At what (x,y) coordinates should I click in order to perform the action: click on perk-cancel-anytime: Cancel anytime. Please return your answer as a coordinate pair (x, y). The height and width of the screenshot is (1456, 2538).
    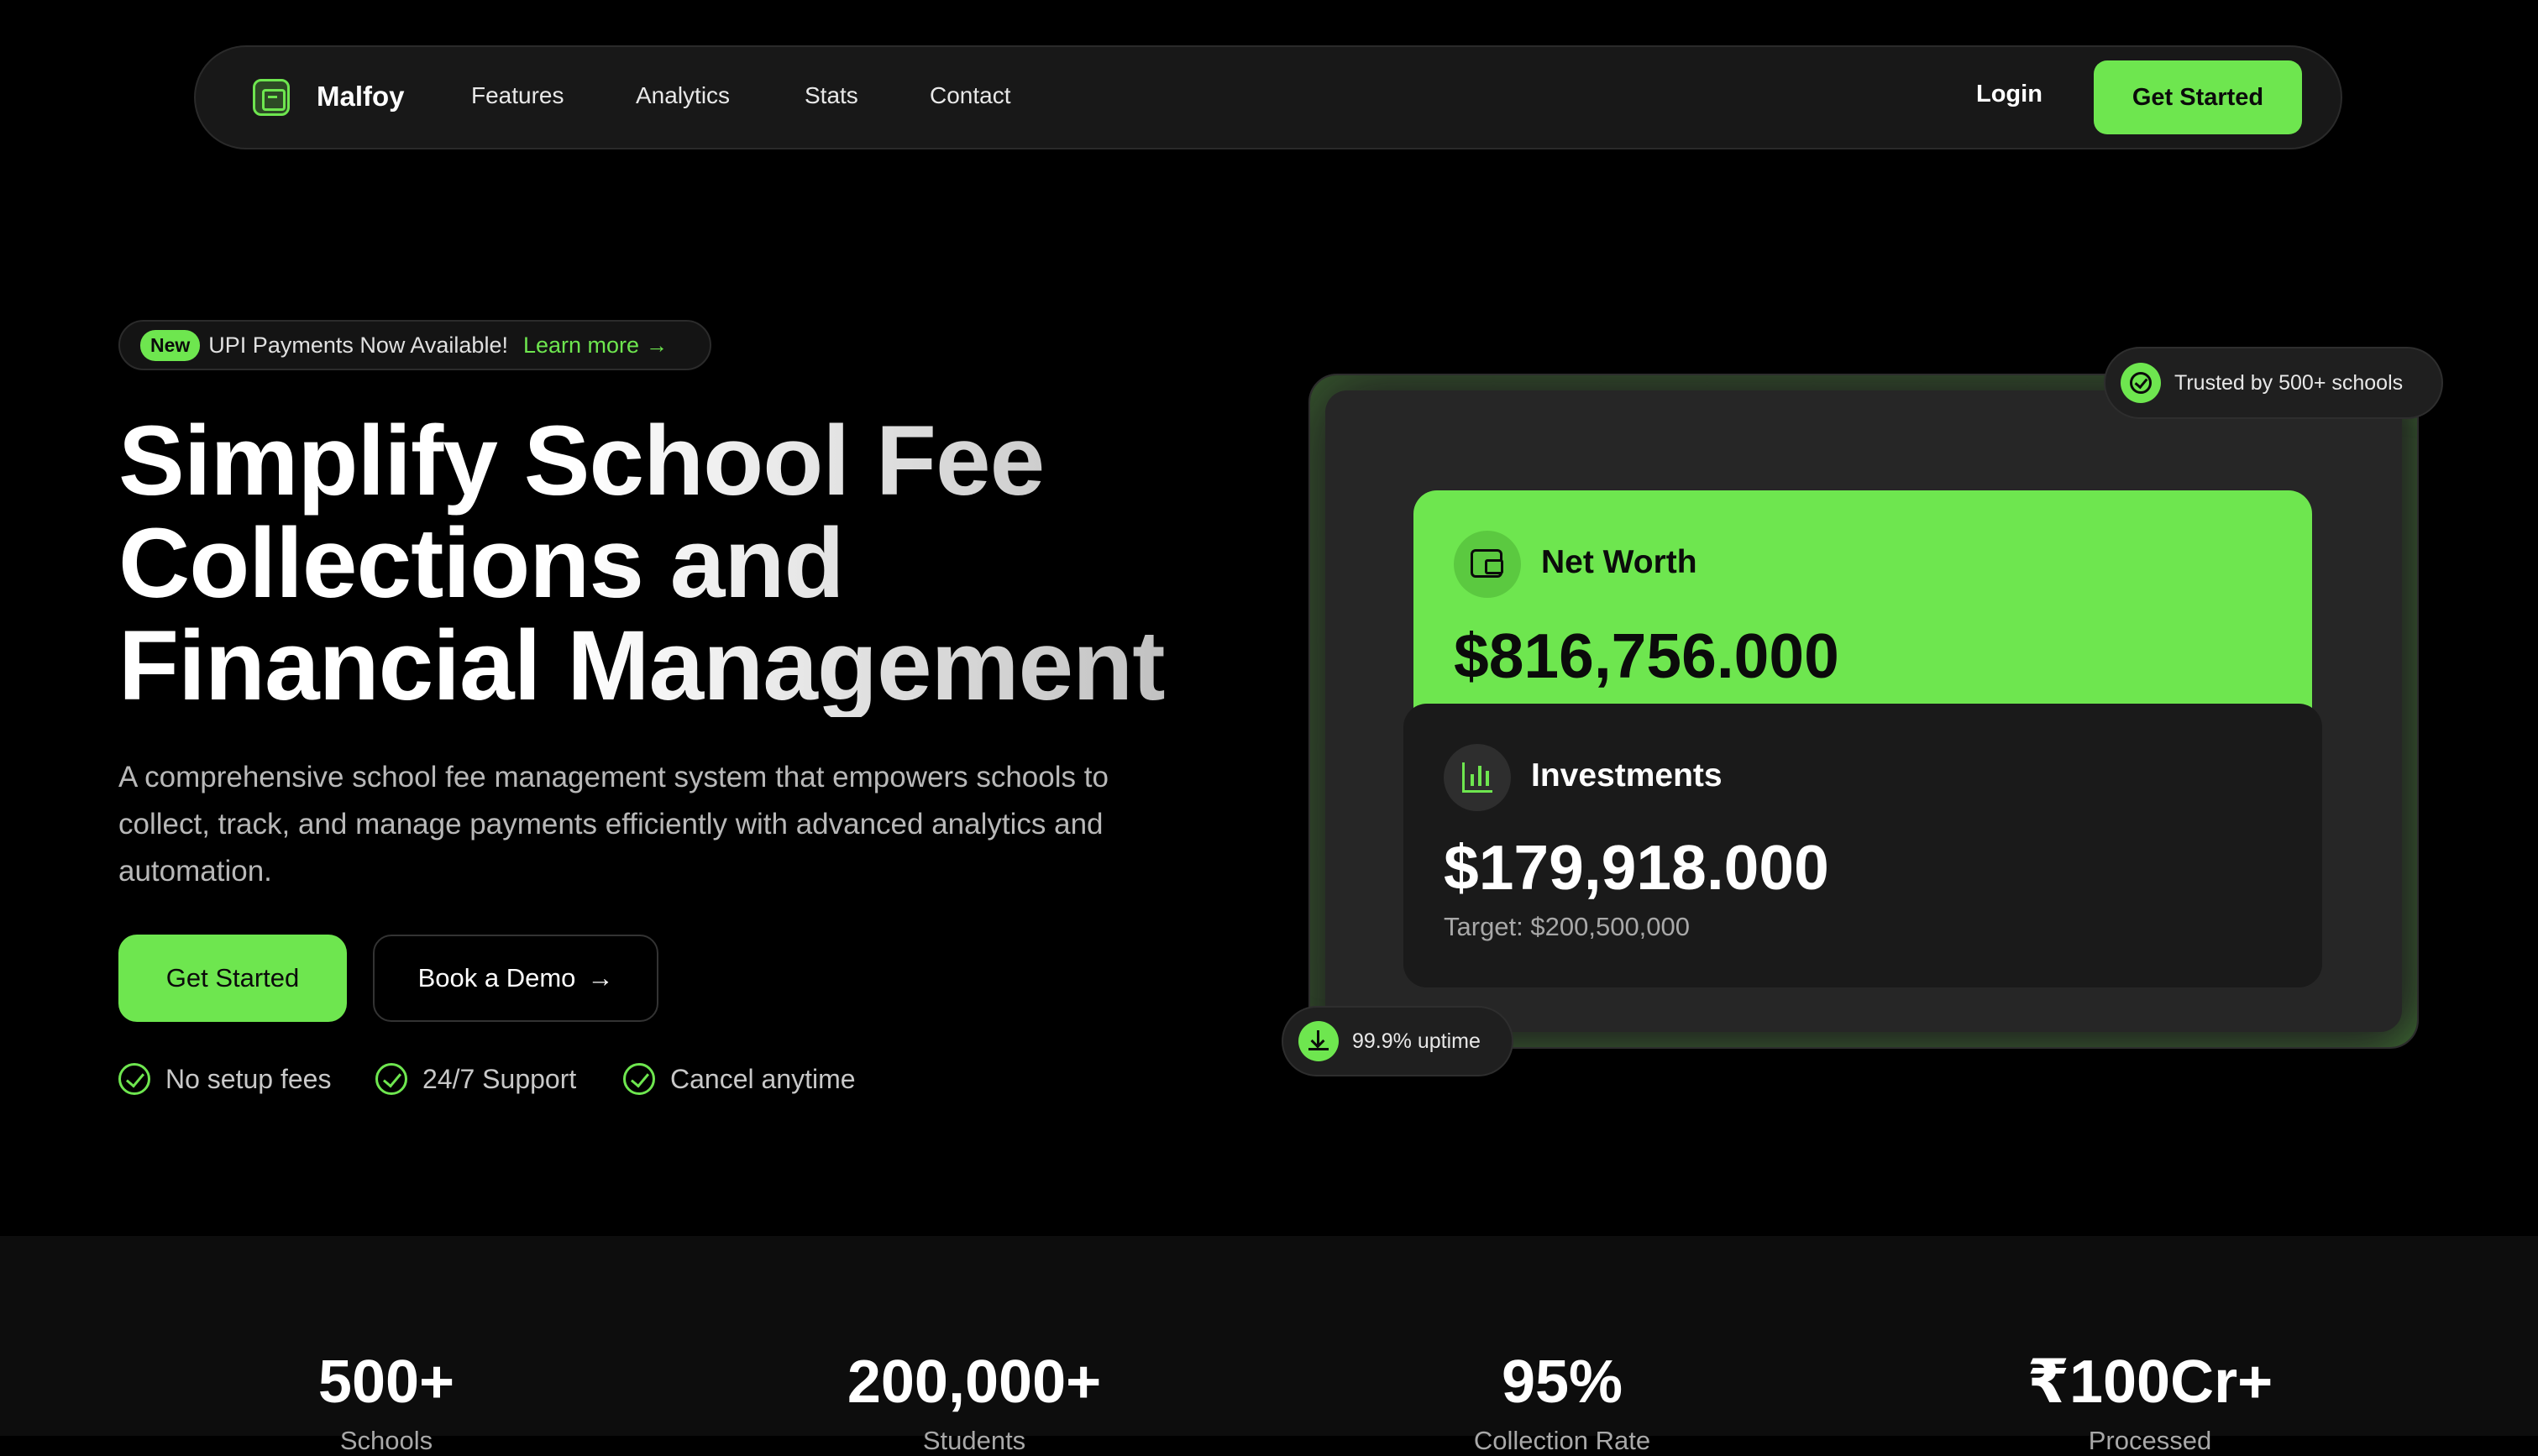
    Looking at the image, I should click on (739, 1079).